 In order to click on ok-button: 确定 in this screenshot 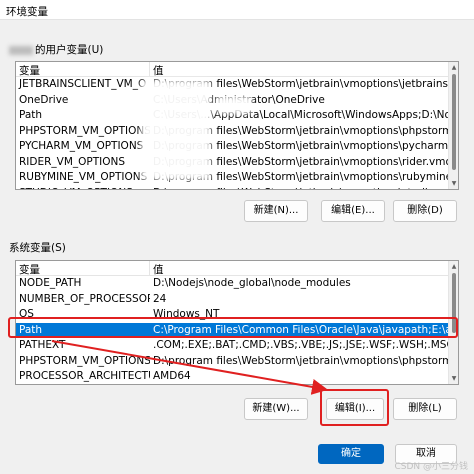, I will do `click(351, 454)`.